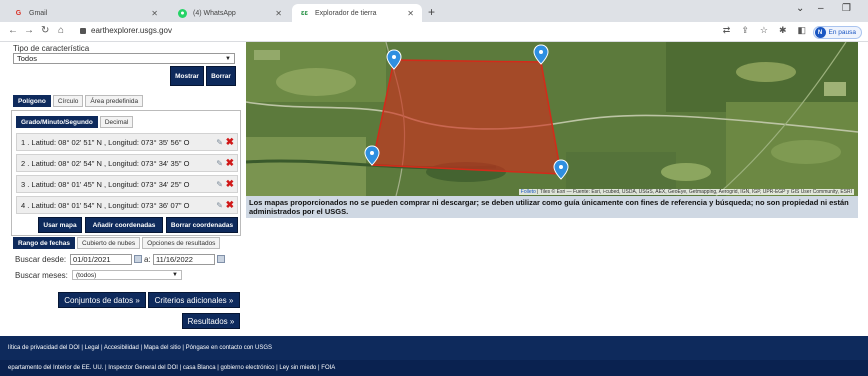  Describe the element at coordinates (820, 32) in the screenshot. I see `avatar: N` at that location.